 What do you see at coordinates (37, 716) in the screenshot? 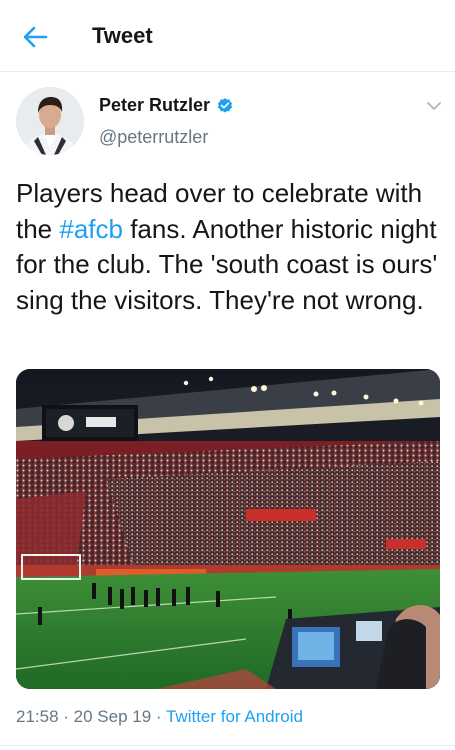
I see `tweet-time: 21:58` at bounding box center [37, 716].